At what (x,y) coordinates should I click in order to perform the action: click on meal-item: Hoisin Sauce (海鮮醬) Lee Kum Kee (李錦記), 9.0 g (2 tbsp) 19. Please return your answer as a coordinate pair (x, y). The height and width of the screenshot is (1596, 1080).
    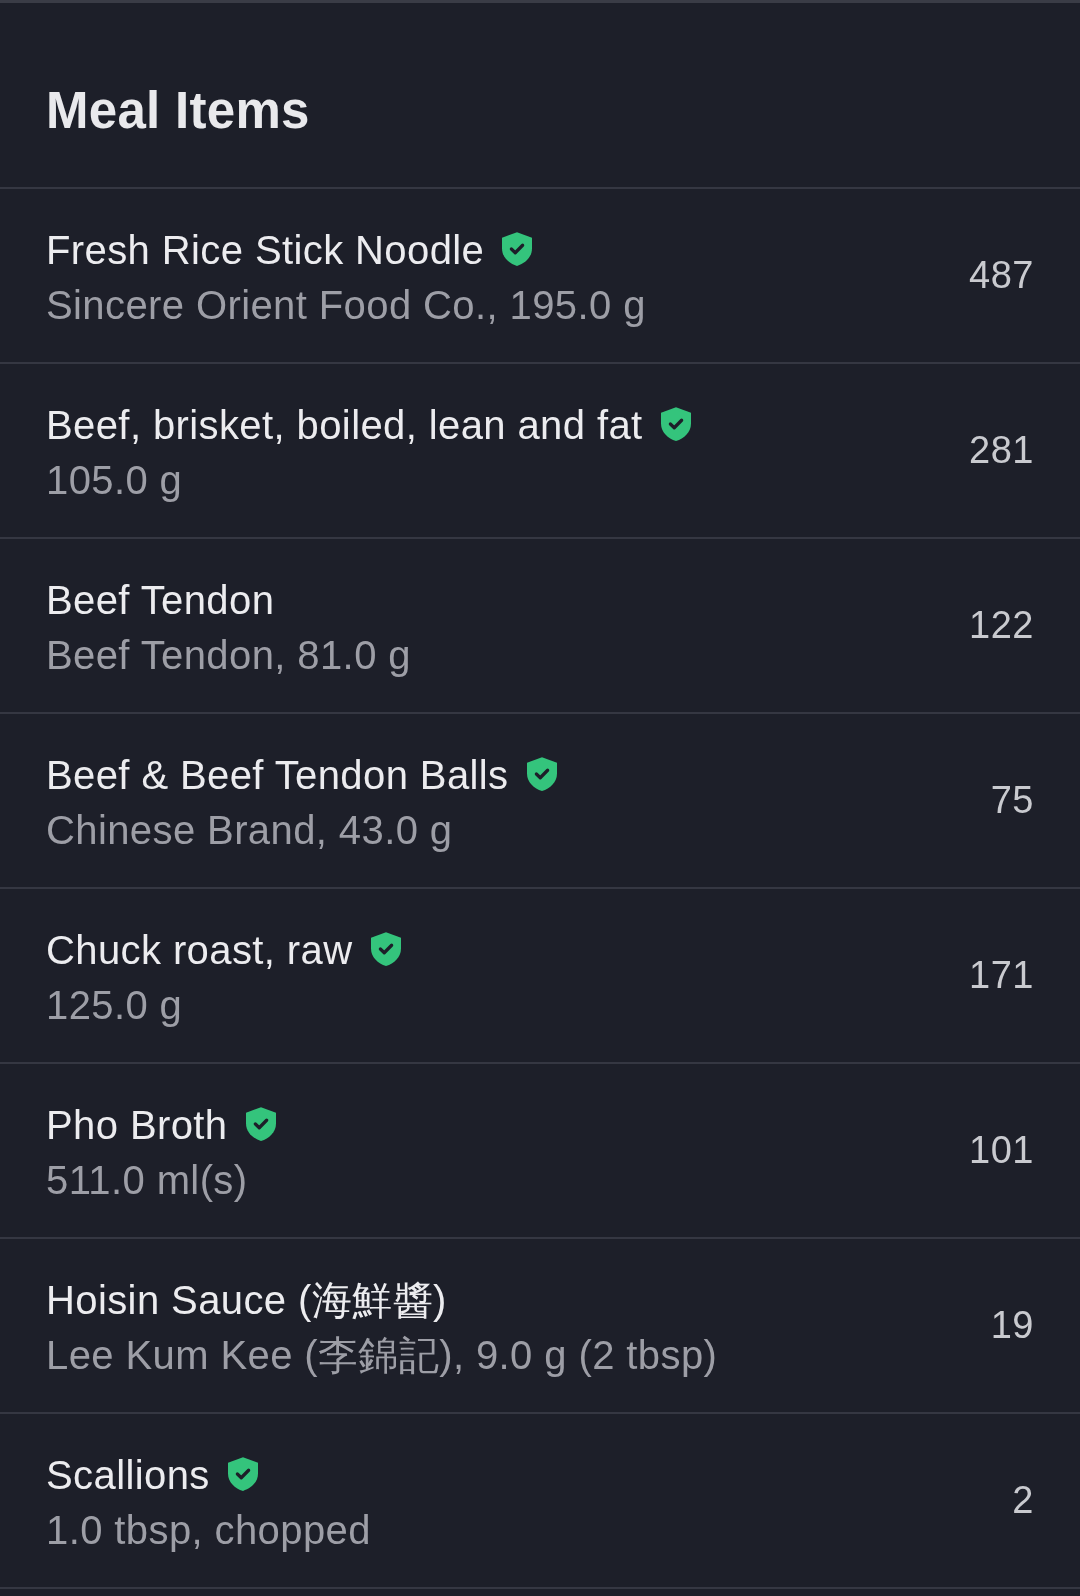
    Looking at the image, I should click on (540, 1326).